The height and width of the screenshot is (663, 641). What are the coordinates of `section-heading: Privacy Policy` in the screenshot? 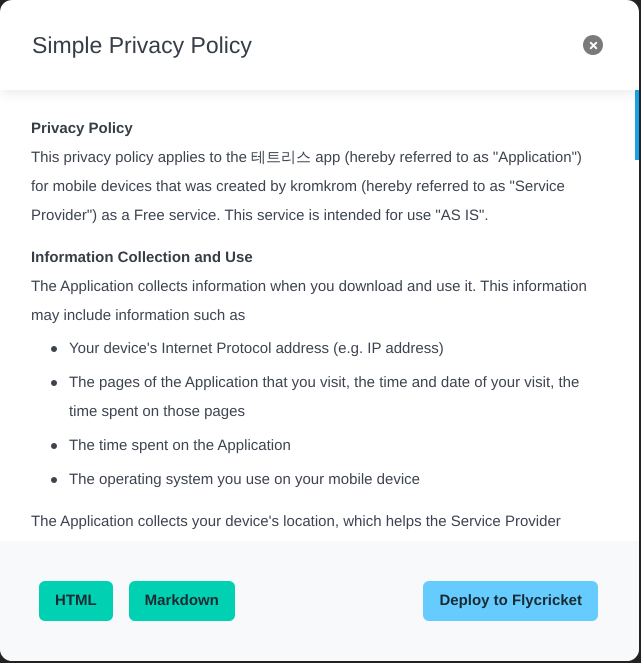 It's located at (82, 129).